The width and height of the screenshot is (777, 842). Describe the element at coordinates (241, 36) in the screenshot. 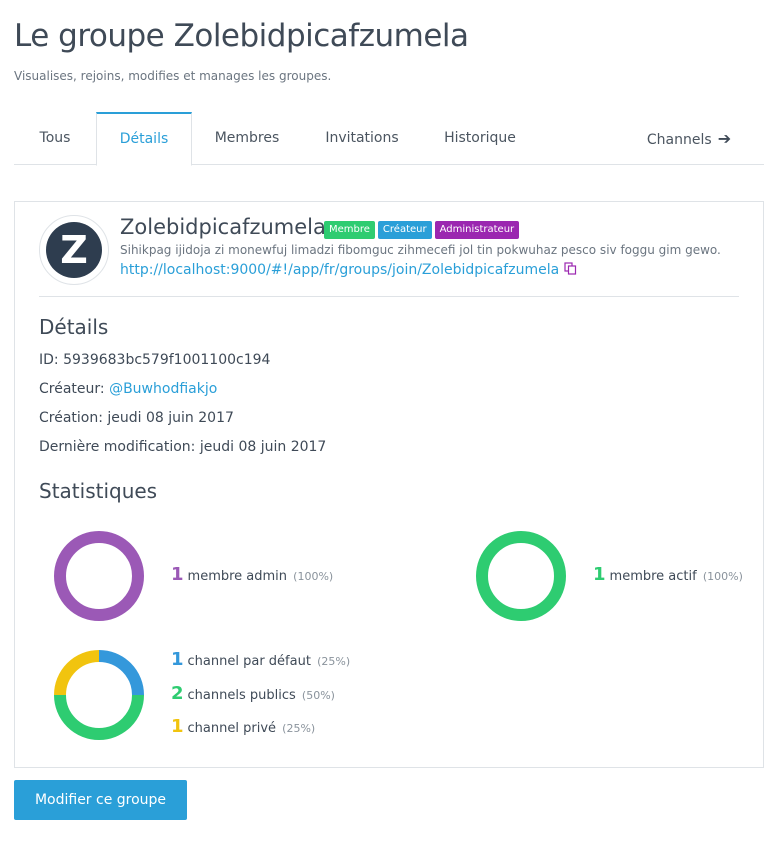

I see `page-title: Le groupe Zolebidpicafzumela` at that location.